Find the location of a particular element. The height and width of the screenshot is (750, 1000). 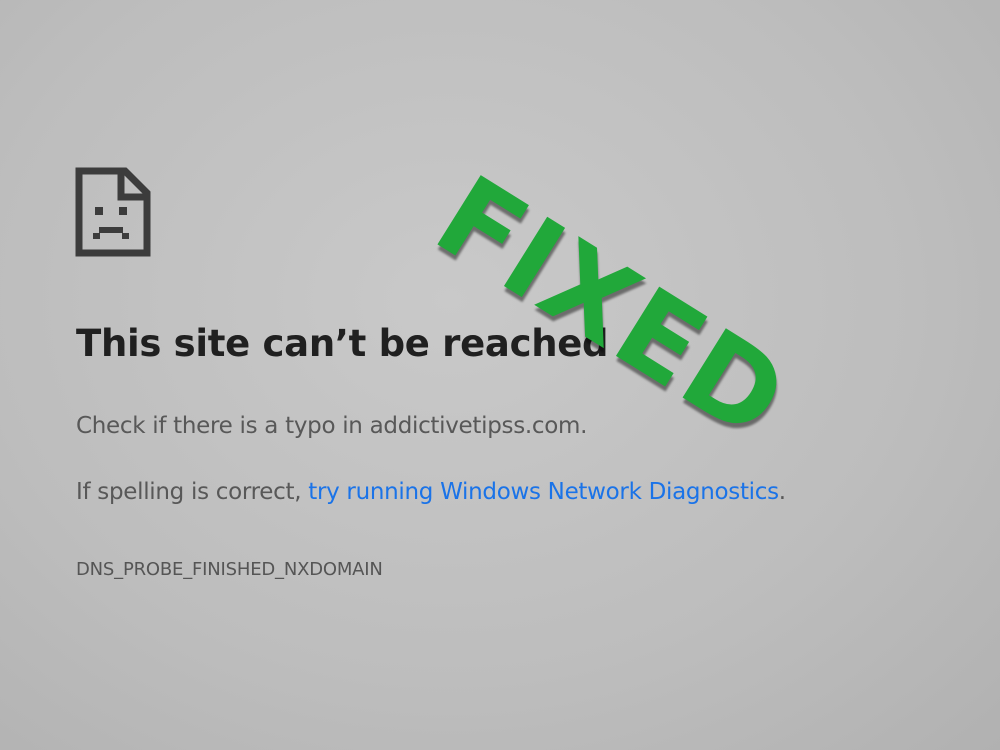

spelling-message-suffix: . is located at coordinates (782, 492).